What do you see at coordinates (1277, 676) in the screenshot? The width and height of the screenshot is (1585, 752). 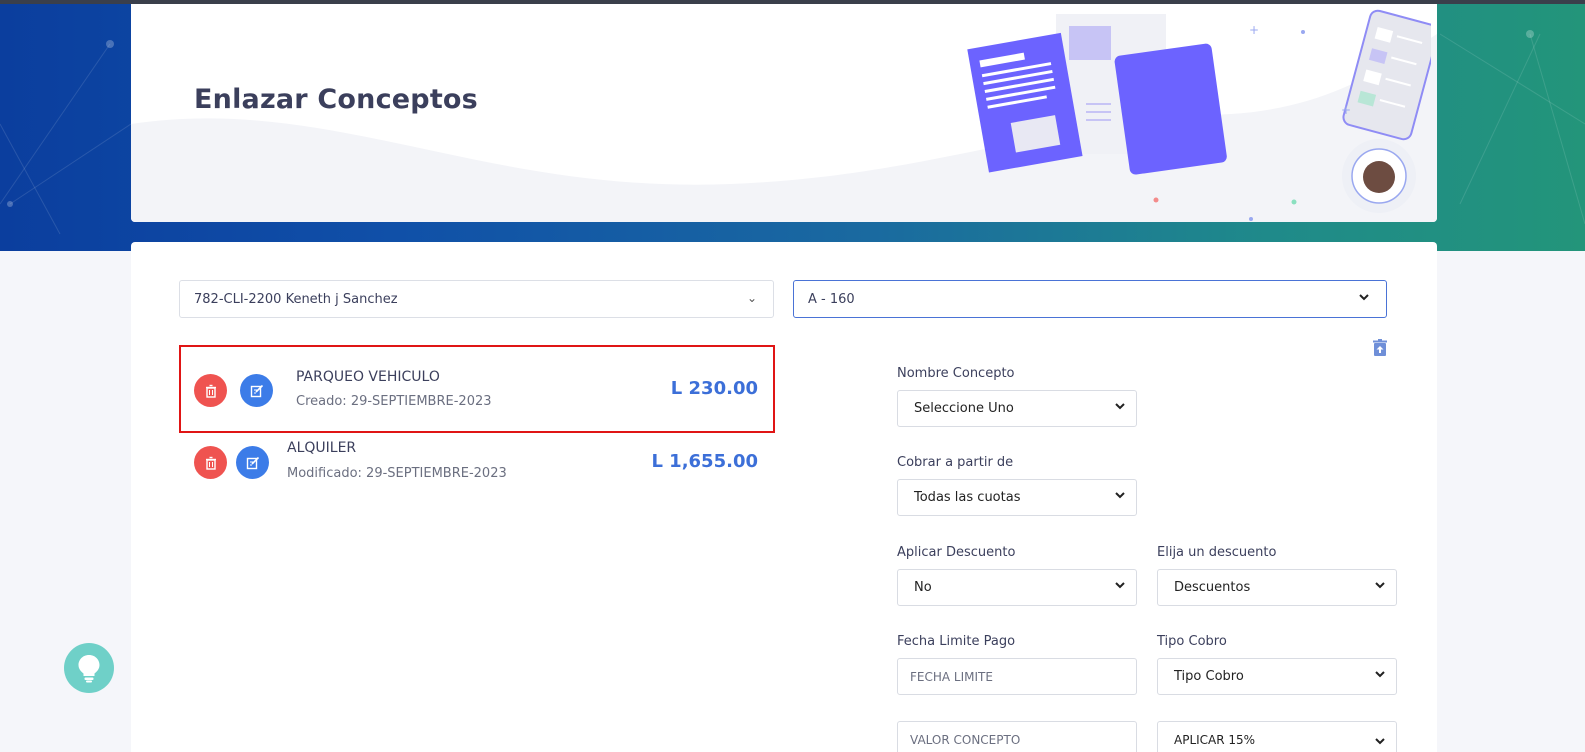 I see `tipo-cobro-select: Tipo Cobro` at bounding box center [1277, 676].